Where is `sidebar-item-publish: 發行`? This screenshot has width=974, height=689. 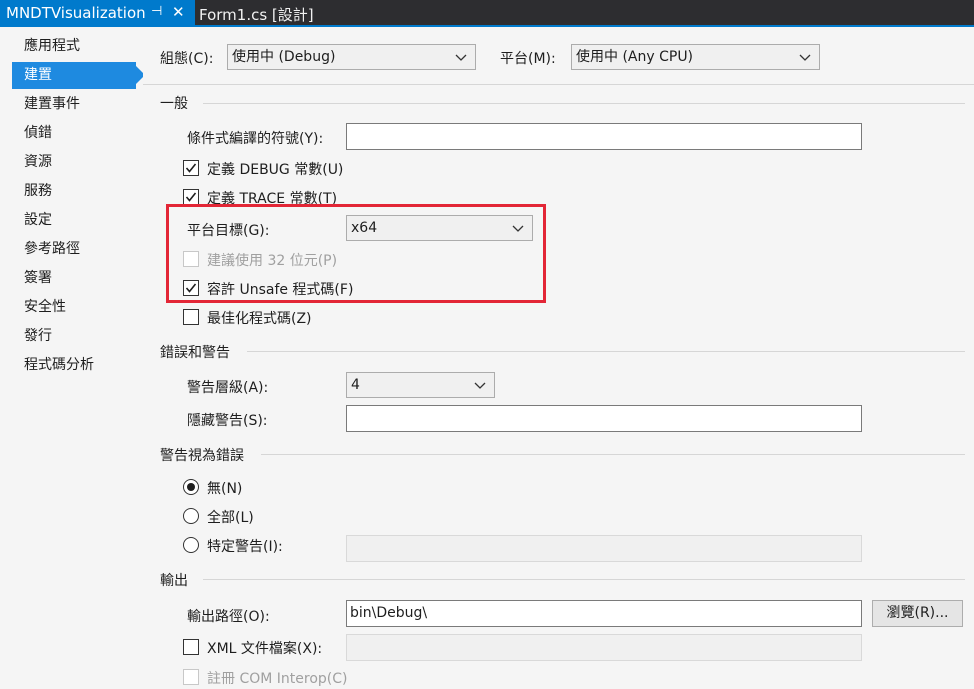
sidebar-item-publish: 發行 is located at coordinates (74, 336).